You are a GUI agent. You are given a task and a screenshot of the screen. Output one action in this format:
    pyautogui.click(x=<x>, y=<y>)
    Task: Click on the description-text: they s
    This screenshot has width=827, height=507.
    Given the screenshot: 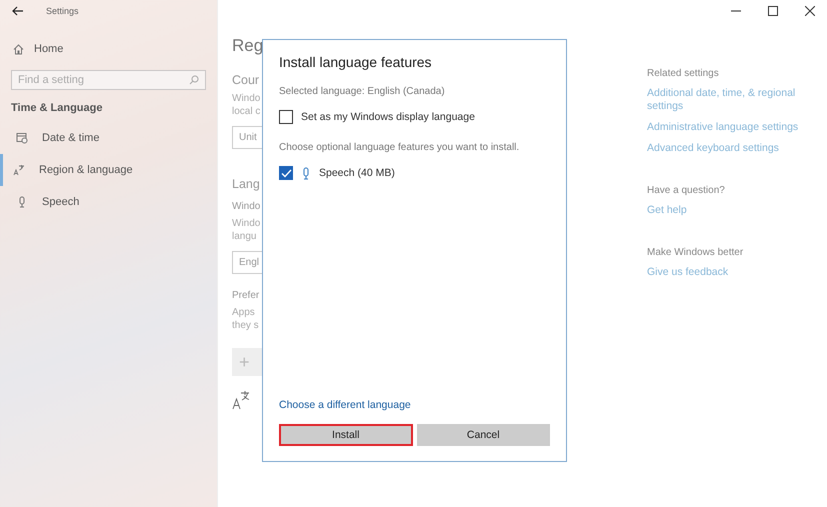 What is the action you would take?
    pyautogui.click(x=246, y=325)
    